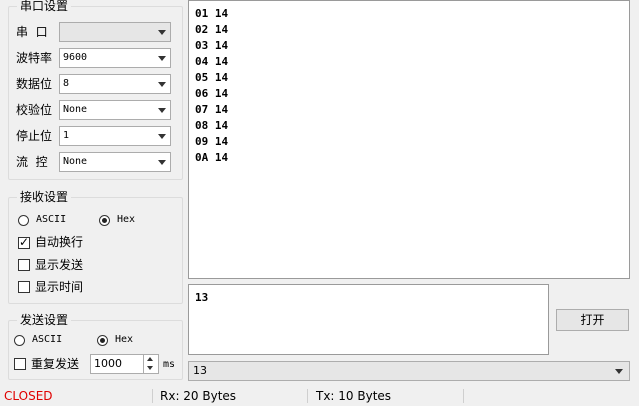 This screenshot has height=406, width=639. What do you see at coordinates (202, 297) in the screenshot?
I see `send-text: 13` at bounding box center [202, 297].